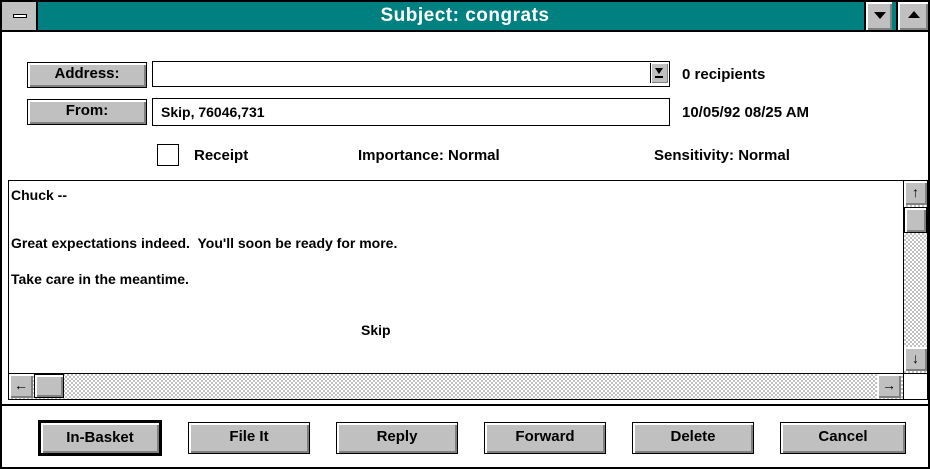 This screenshot has height=469, width=930. Describe the element at coordinates (168, 155) in the screenshot. I see `receipt-checkbox` at that location.